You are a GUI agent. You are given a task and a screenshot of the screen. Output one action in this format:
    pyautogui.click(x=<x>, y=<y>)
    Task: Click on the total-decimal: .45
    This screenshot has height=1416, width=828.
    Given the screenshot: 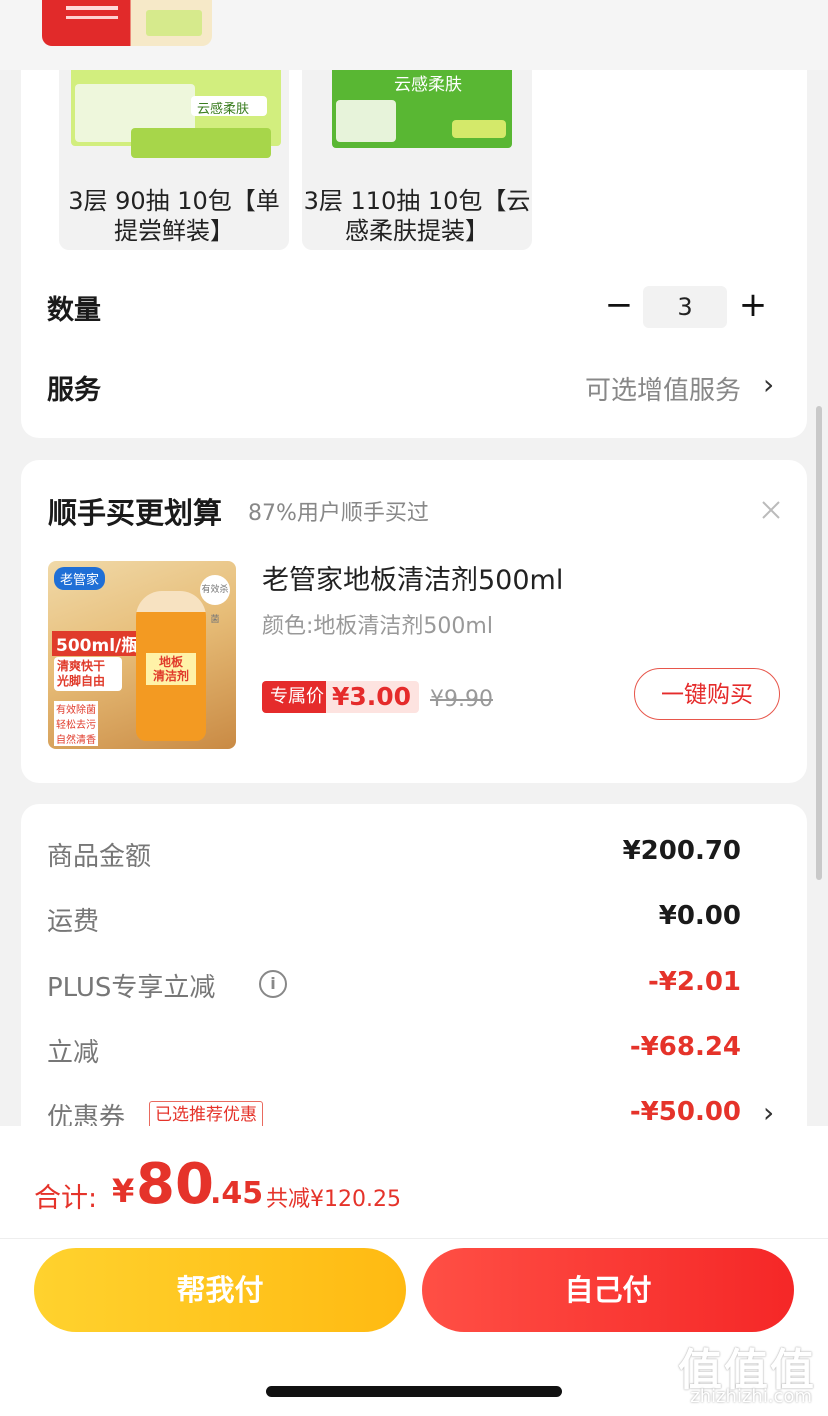 What is the action you would take?
    pyautogui.click(x=237, y=1193)
    